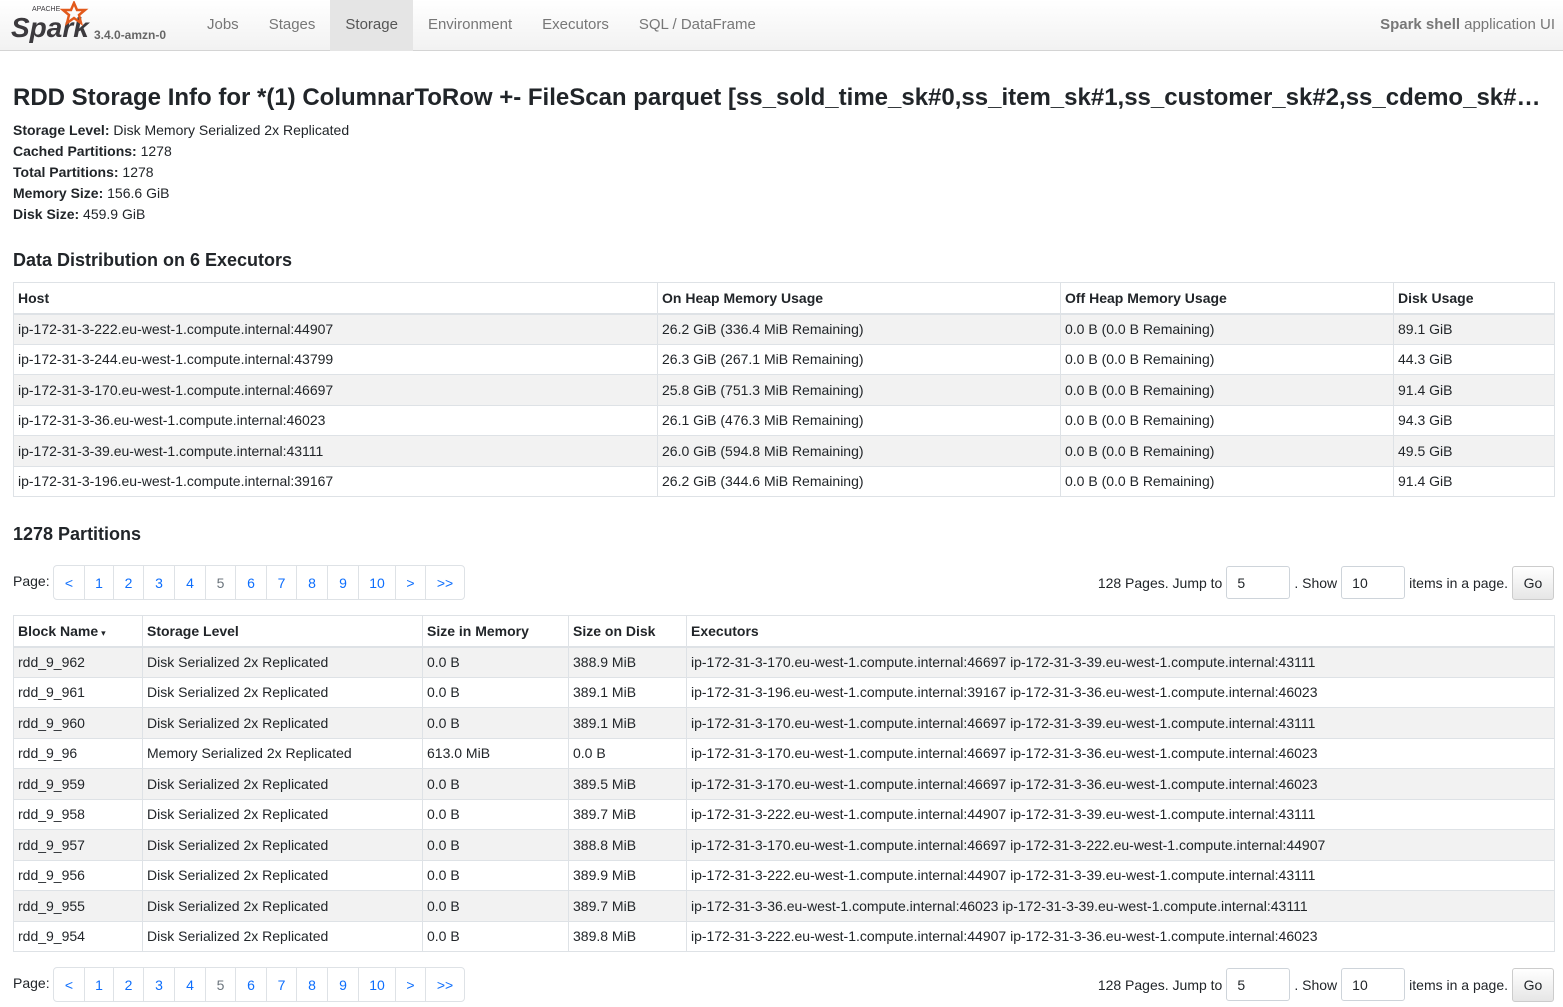  I want to click on tab-environment: Environment, so click(470, 25).